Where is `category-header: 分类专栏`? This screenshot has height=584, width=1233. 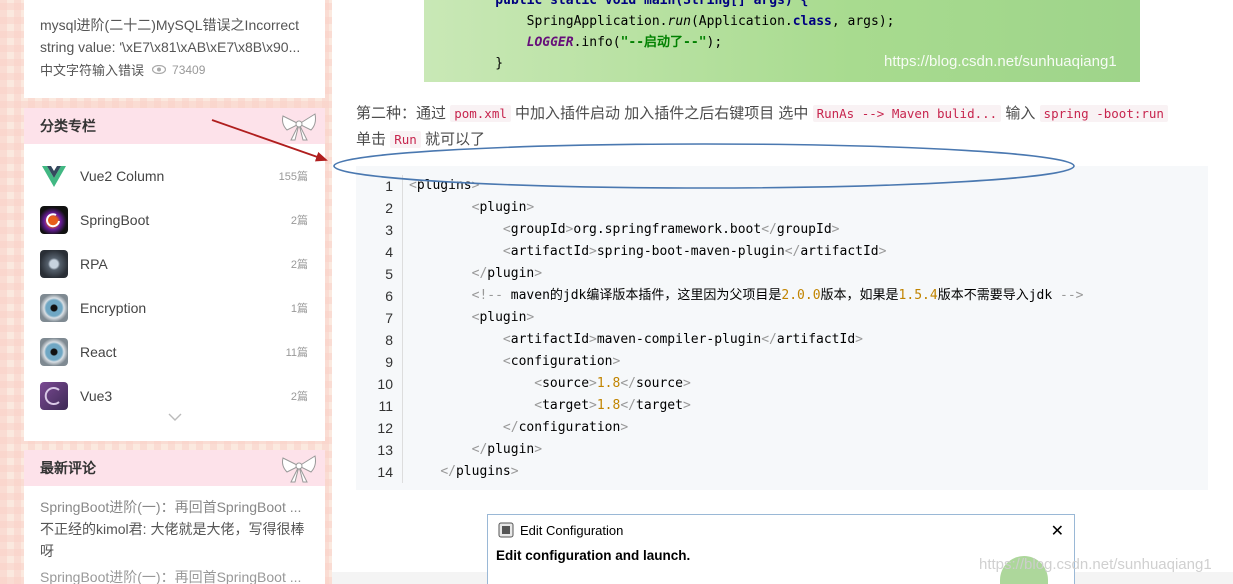 category-header: 分类专栏 is located at coordinates (174, 126).